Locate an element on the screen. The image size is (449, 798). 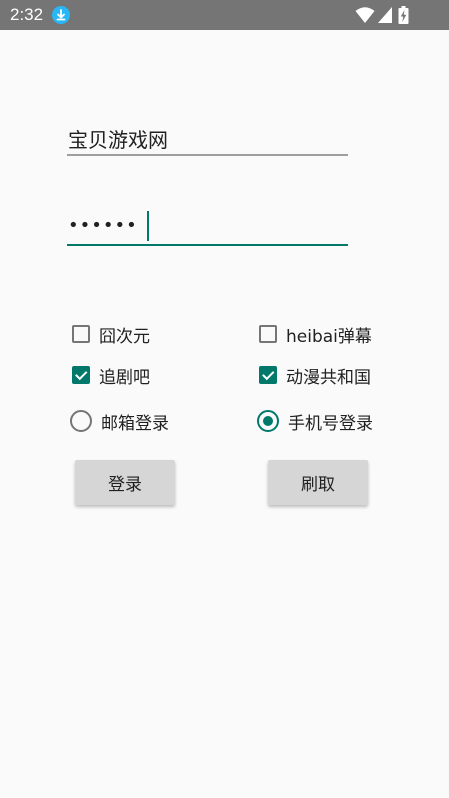
checkbox-jiongciyuan: 囧次元 is located at coordinates (109, 334).